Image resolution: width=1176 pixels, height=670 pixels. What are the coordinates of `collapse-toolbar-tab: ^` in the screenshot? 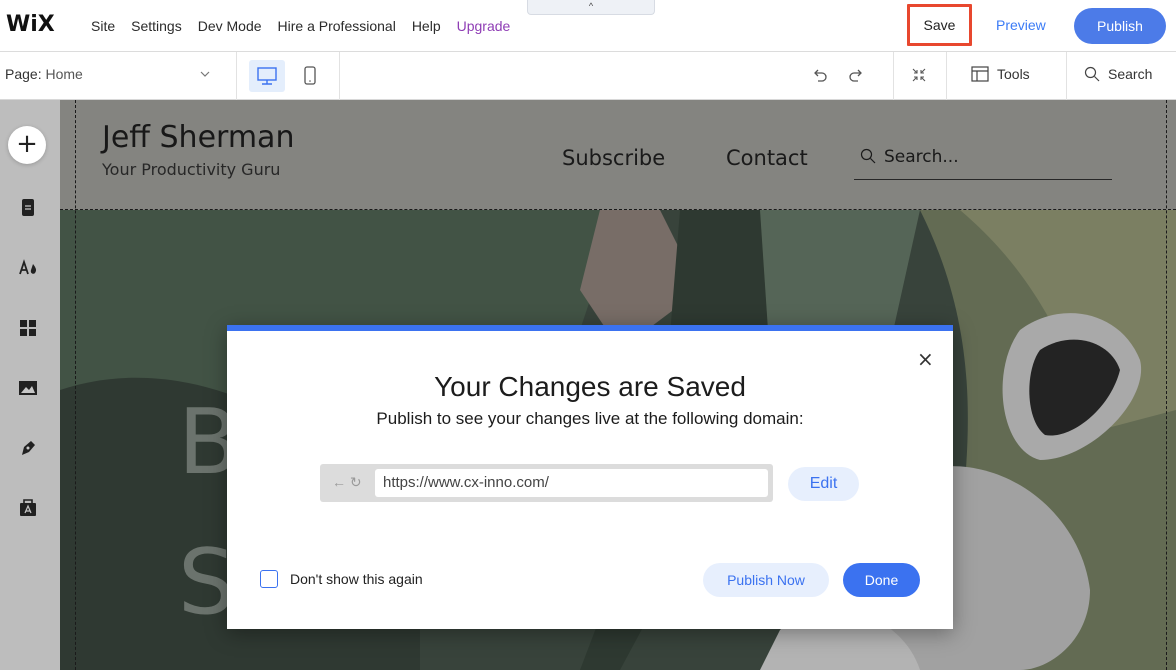 It's located at (591, 7).